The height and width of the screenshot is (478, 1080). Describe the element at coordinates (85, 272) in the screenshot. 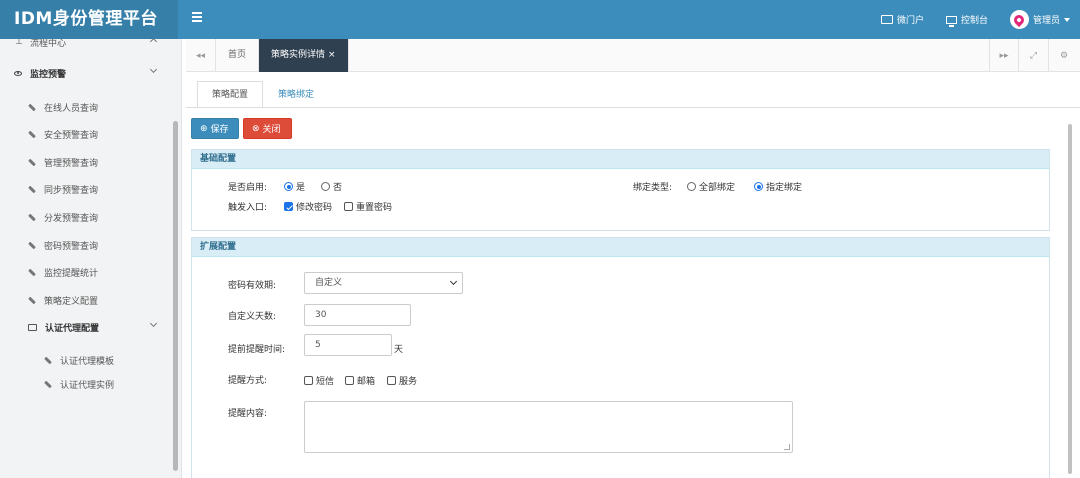

I see `sidebar-item-monitor-stats: 监控提醒统计` at that location.